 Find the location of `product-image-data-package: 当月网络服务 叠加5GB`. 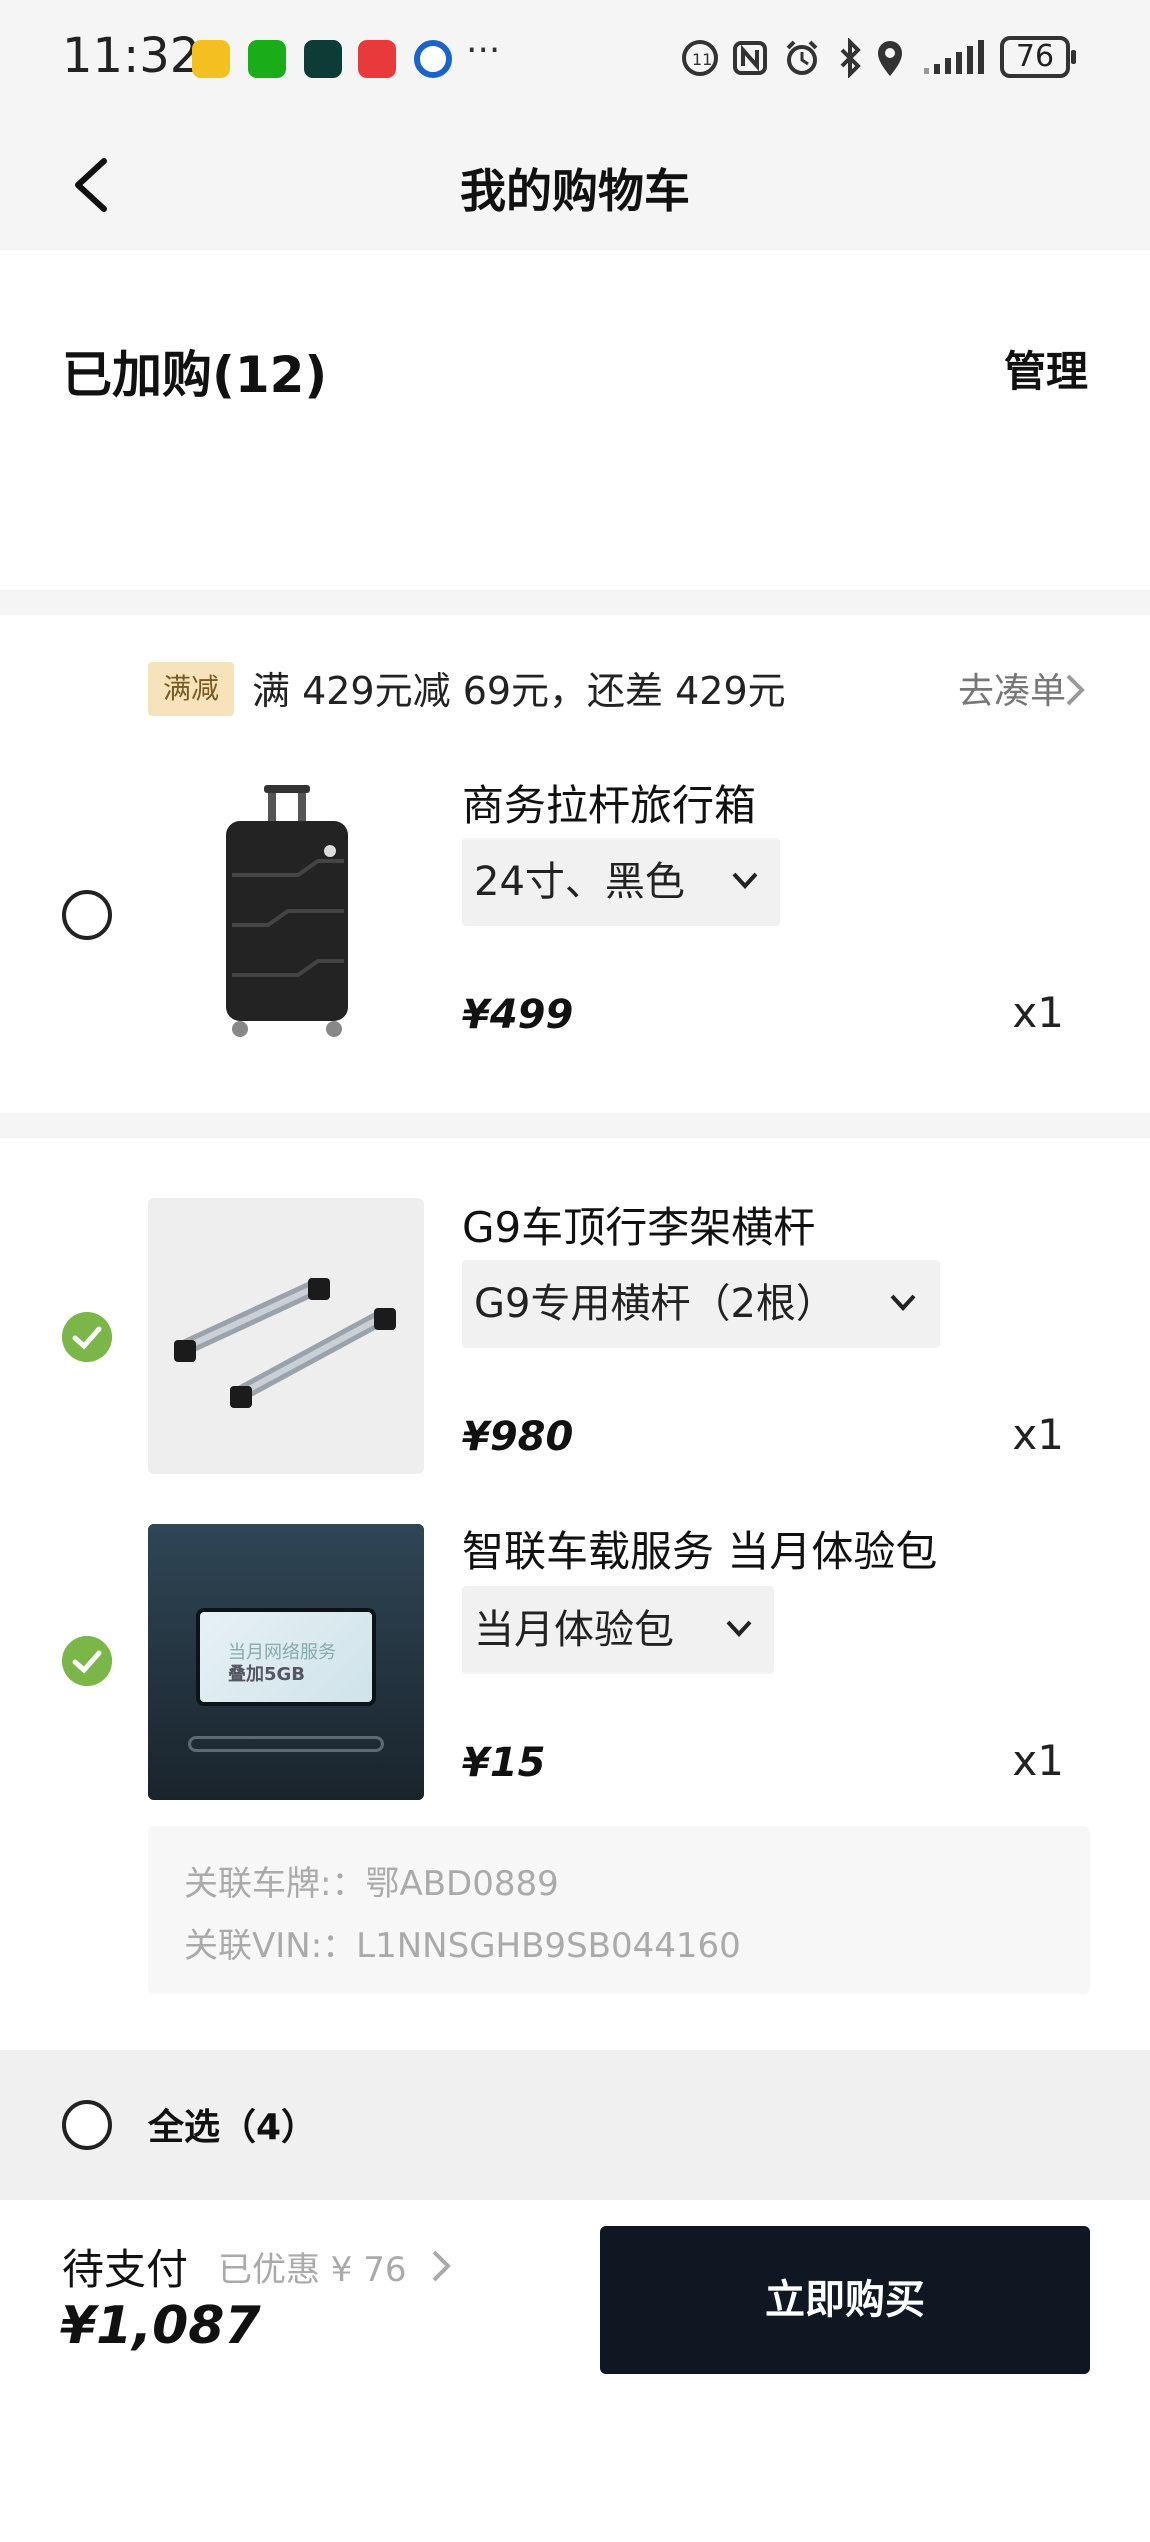

product-image-data-package: 当月网络服务 叠加5GB is located at coordinates (286, 1662).